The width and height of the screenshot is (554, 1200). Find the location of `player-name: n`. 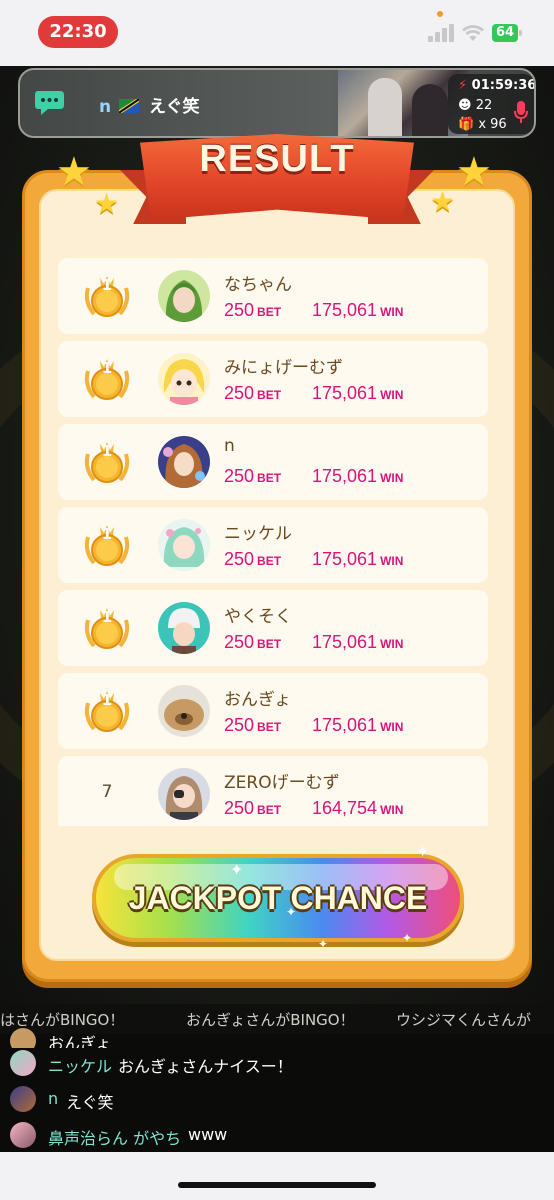

player-name: n is located at coordinates (229, 446).